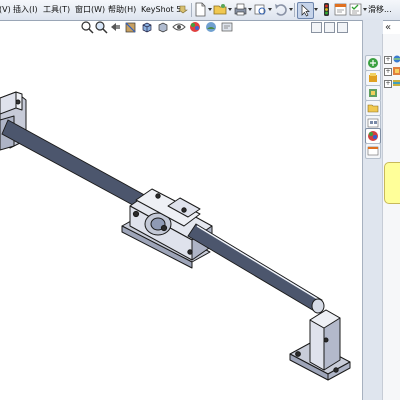 This screenshot has width=400, height=403. Describe the element at coordinates (373, 108) in the screenshot. I see `search-icon` at that location.